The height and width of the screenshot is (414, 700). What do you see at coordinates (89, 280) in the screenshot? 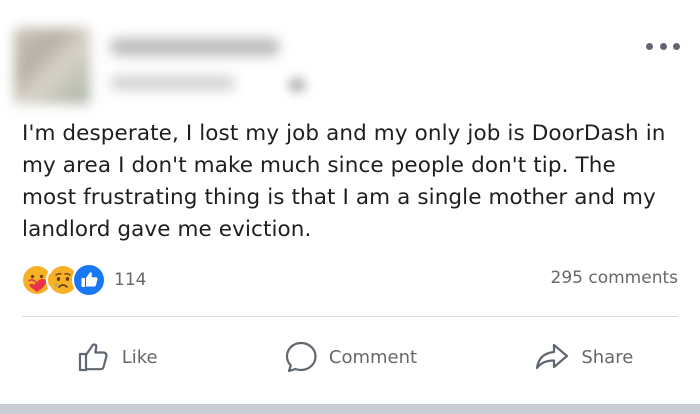
I see `like-reaction-icon` at bounding box center [89, 280].